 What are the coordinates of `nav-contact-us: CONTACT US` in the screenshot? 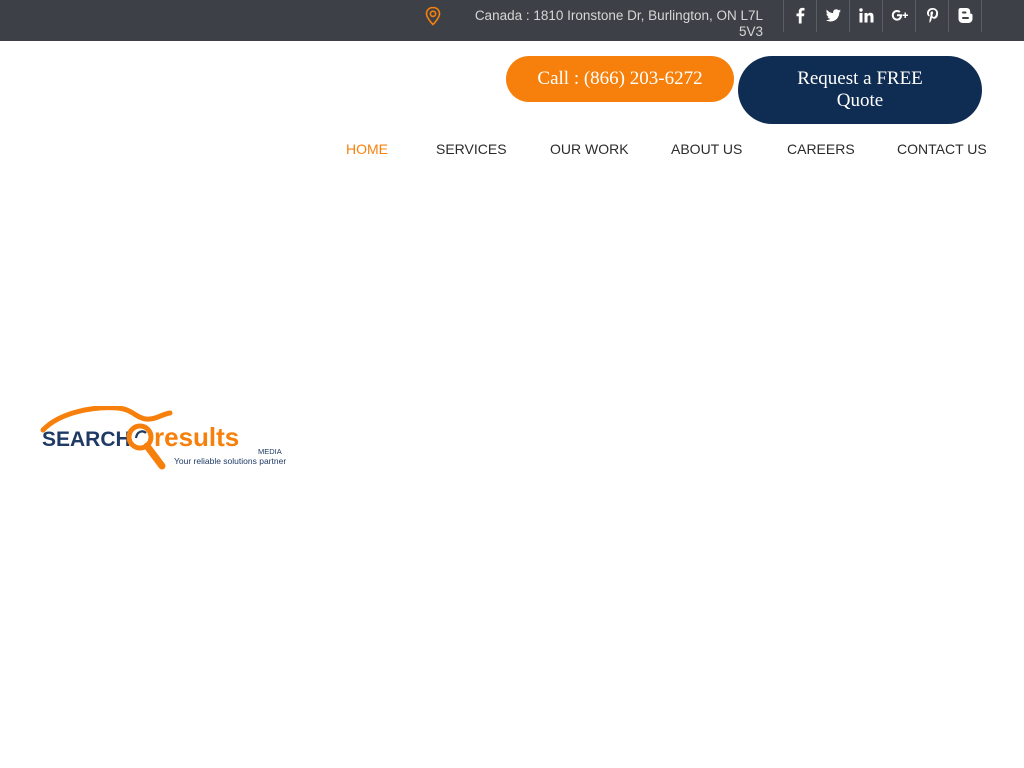 It's located at (942, 149).